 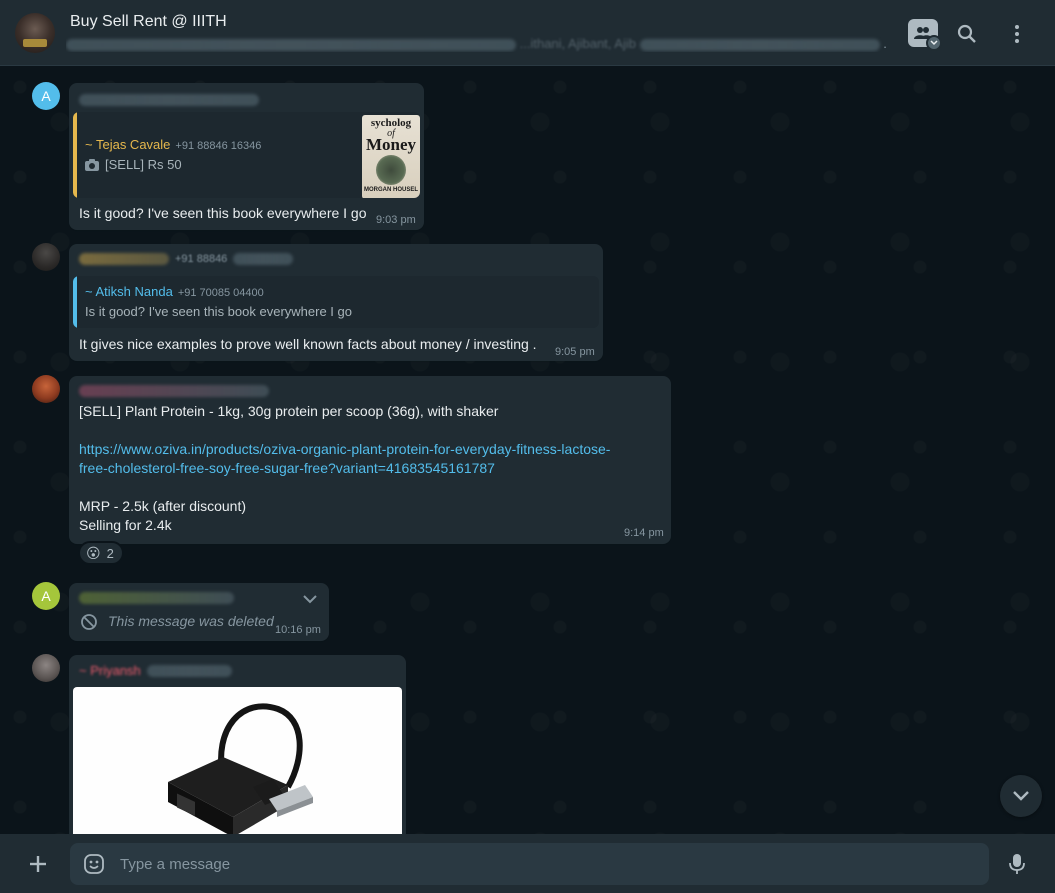 I want to click on reaction-emoji: 😮, so click(x=93, y=552).